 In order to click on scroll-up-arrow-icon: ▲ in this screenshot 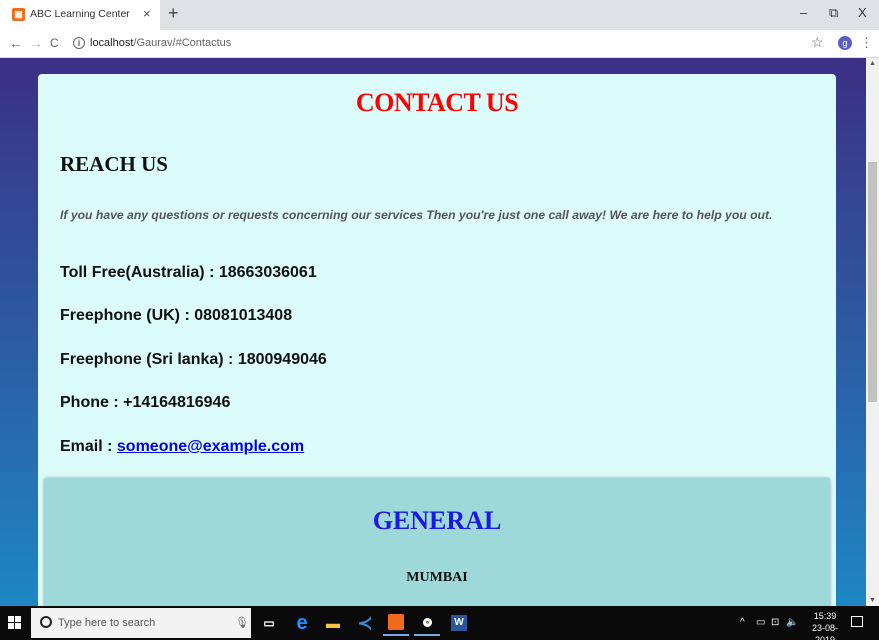, I will do `click(872, 63)`.